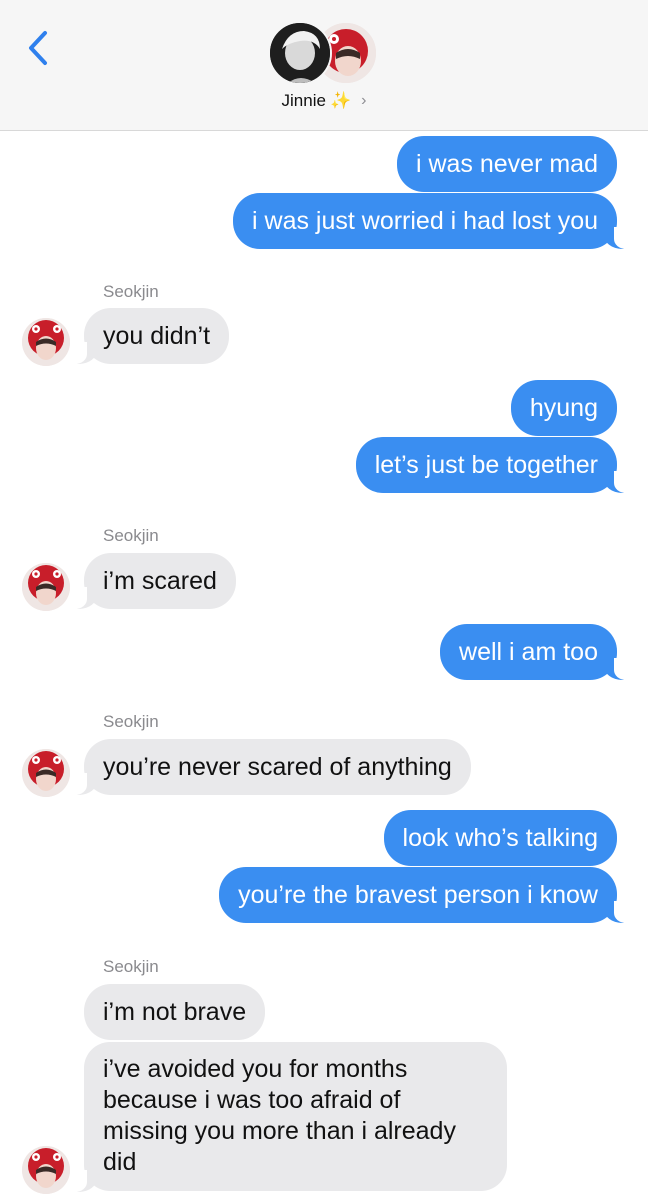  I want to click on message-bubble-incoming: i’m scared, so click(160, 581).